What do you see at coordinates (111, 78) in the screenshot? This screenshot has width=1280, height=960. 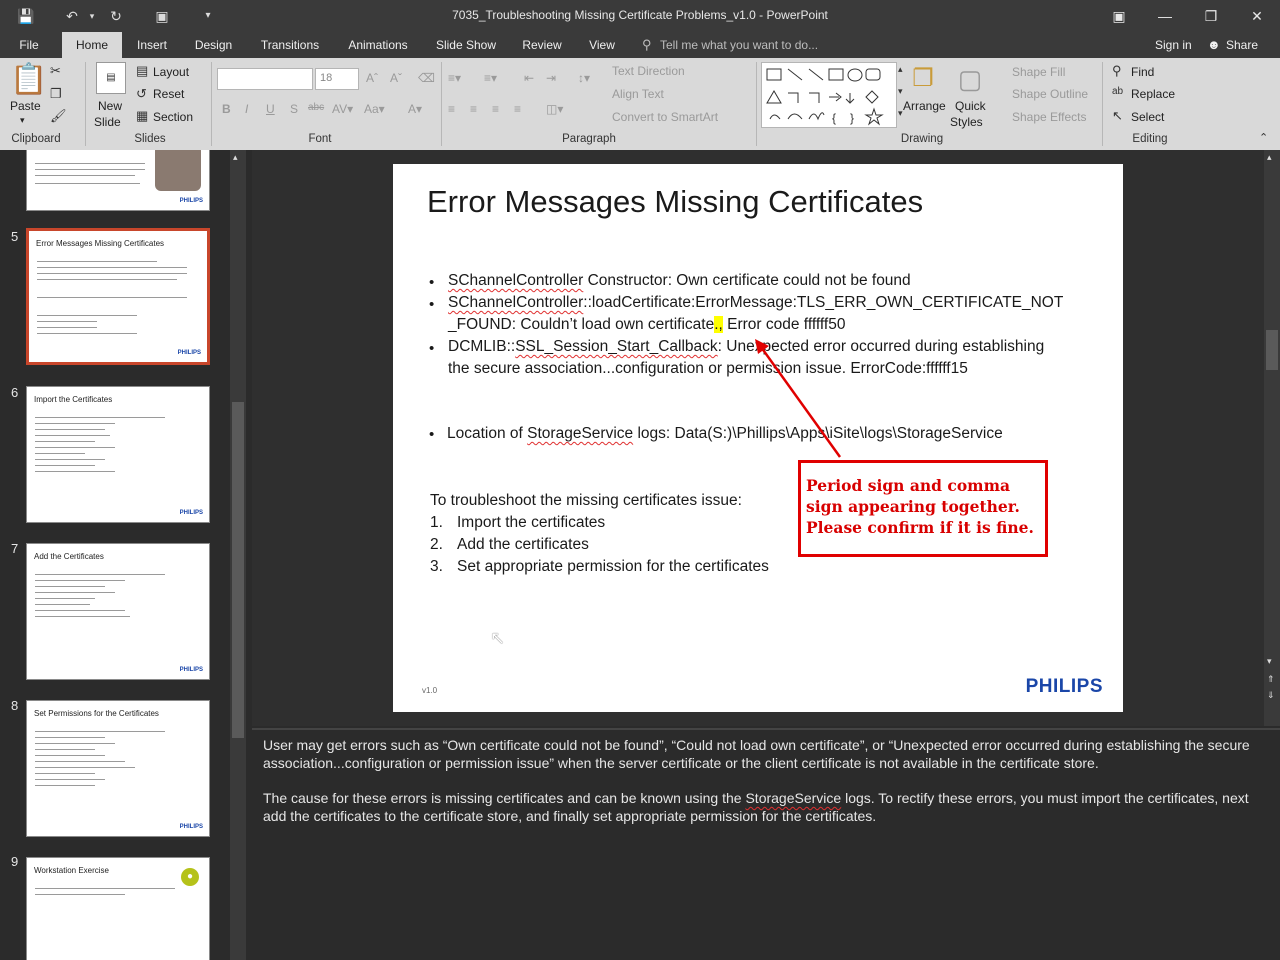 I see `new-slide-icon: ▤` at bounding box center [111, 78].